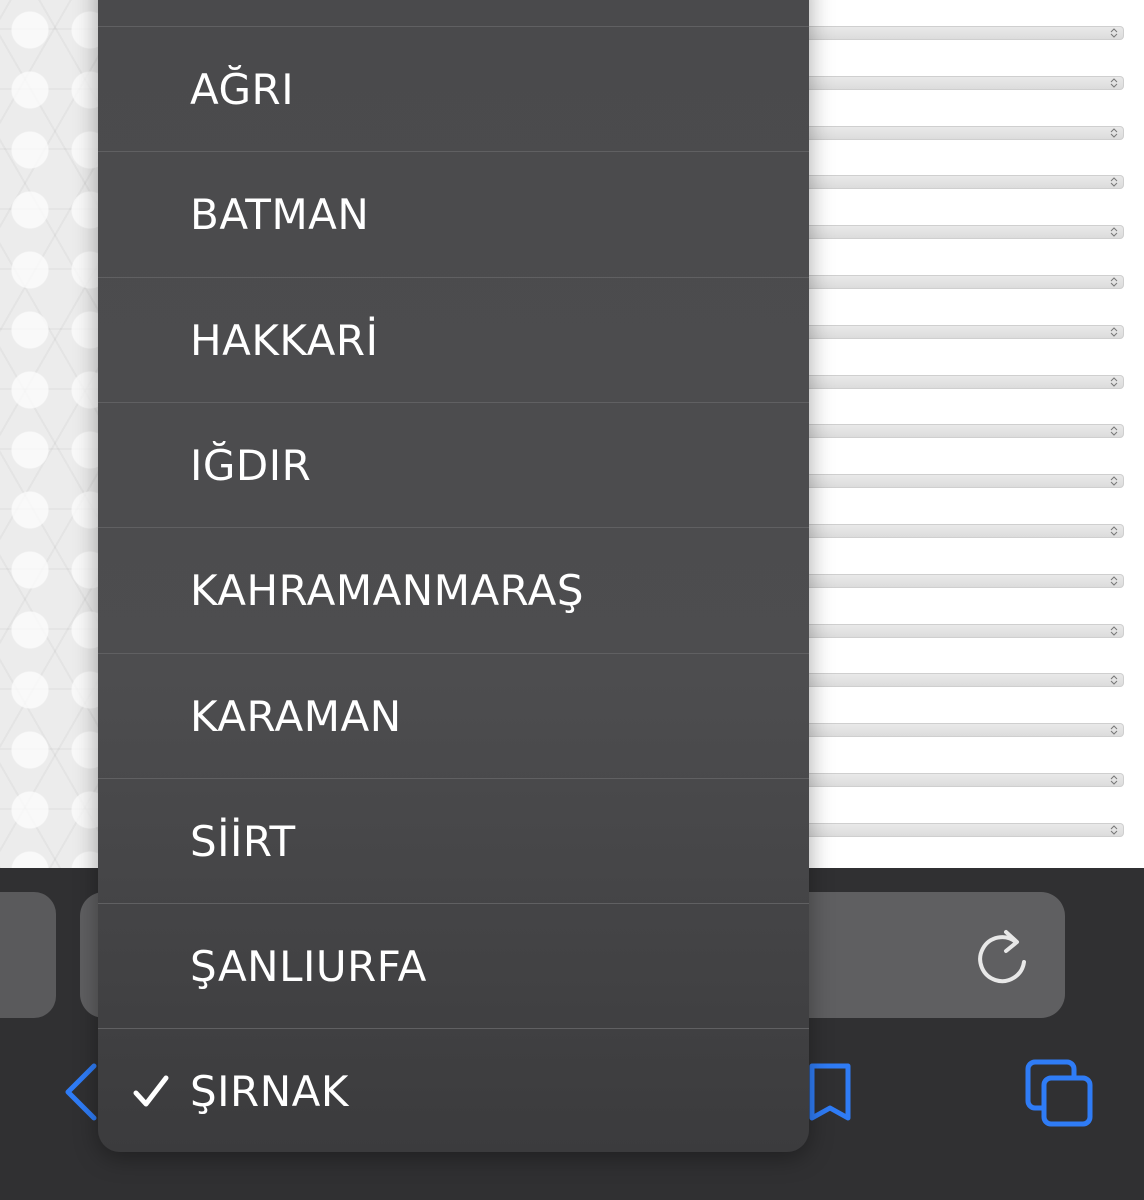 This screenshot has width=1144, height=1200. I want to click on picker-option-label: AĞRI, so click(242, 89).